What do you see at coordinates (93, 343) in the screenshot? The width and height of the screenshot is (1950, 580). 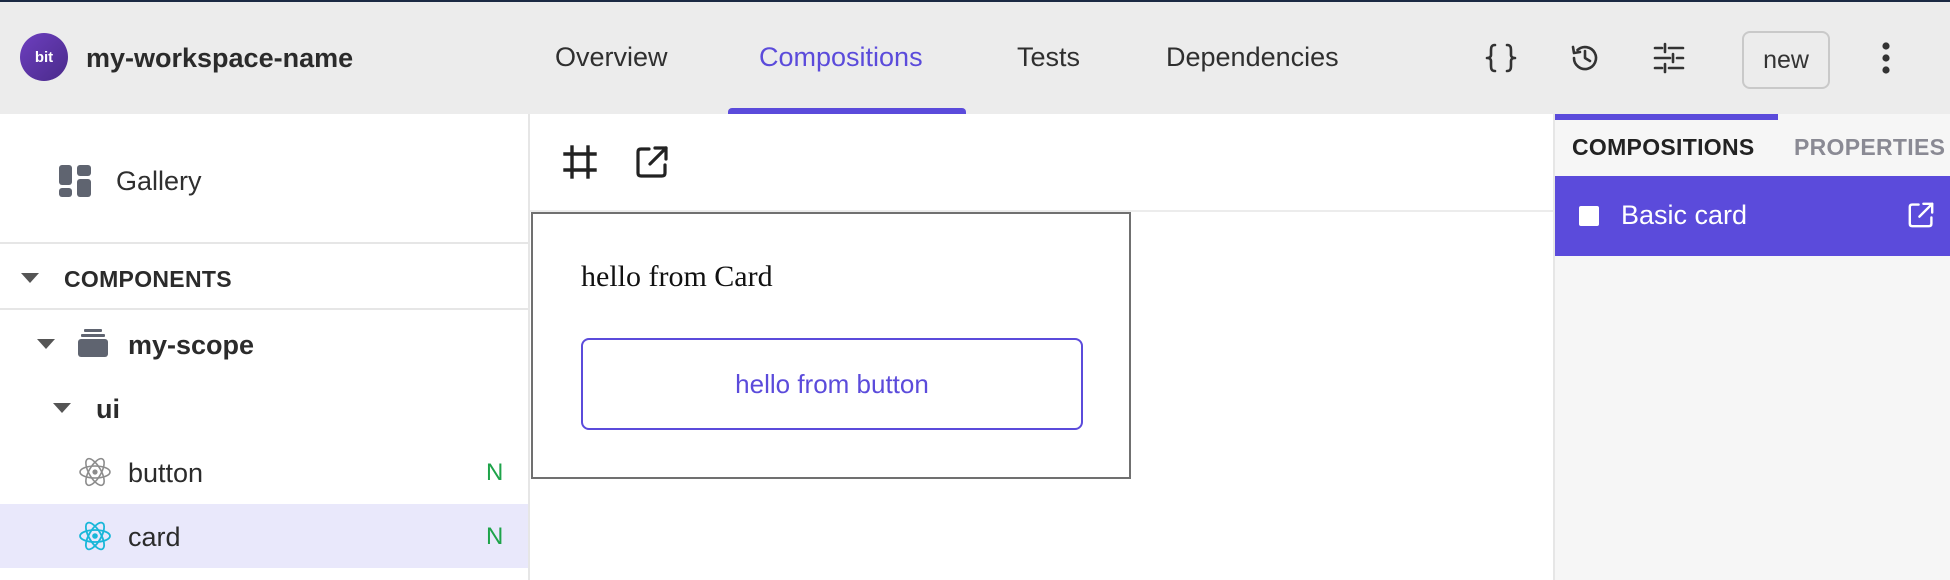 I see `scope-stack-icon` at bounding box center [93, 343].